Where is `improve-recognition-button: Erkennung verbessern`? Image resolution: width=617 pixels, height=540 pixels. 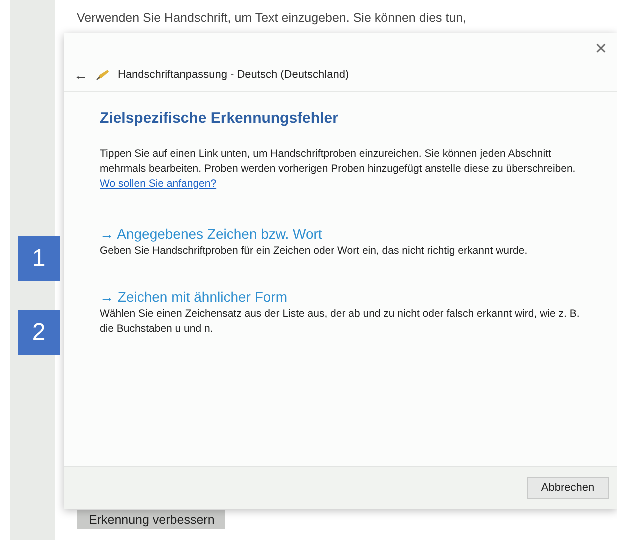
improve-recognition-button: Erkennung verbessern is located at coordinates (151, 519).